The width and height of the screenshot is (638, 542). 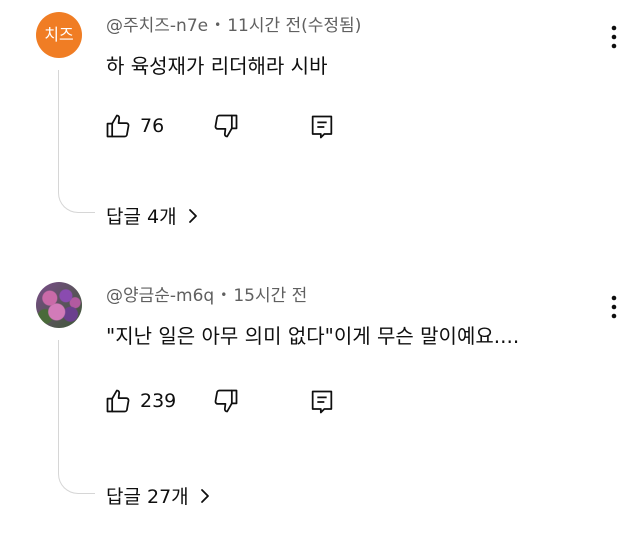 I want to click on like-count: 76, so click(x=152, y=126).